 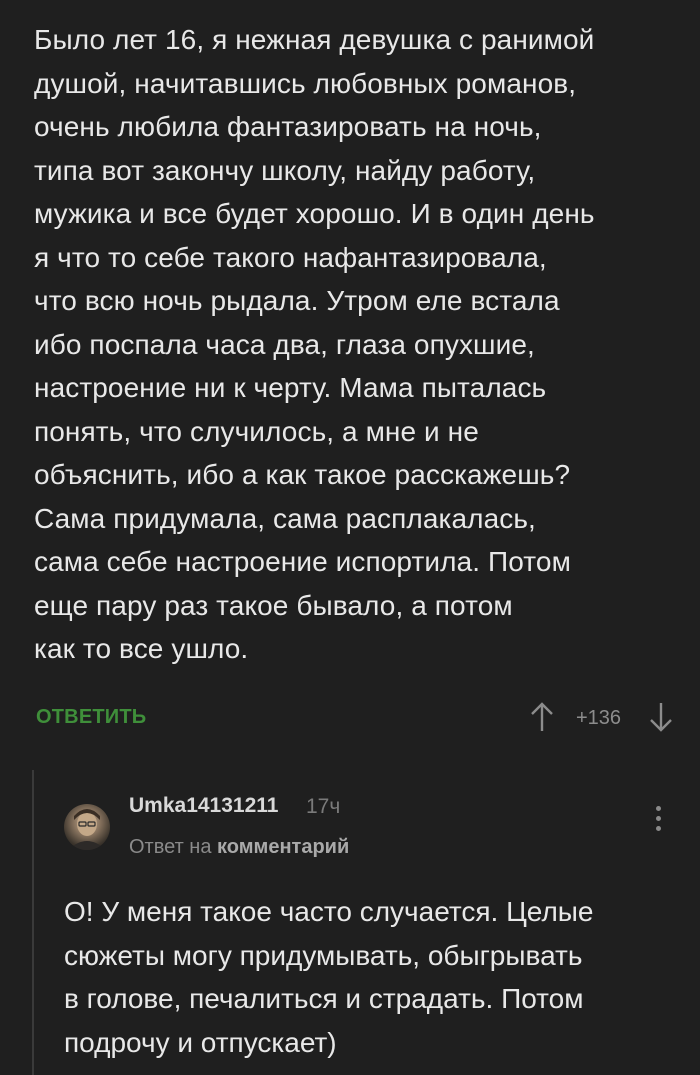 I want to click on arrow-down-icon, so click(x=661, y=717).